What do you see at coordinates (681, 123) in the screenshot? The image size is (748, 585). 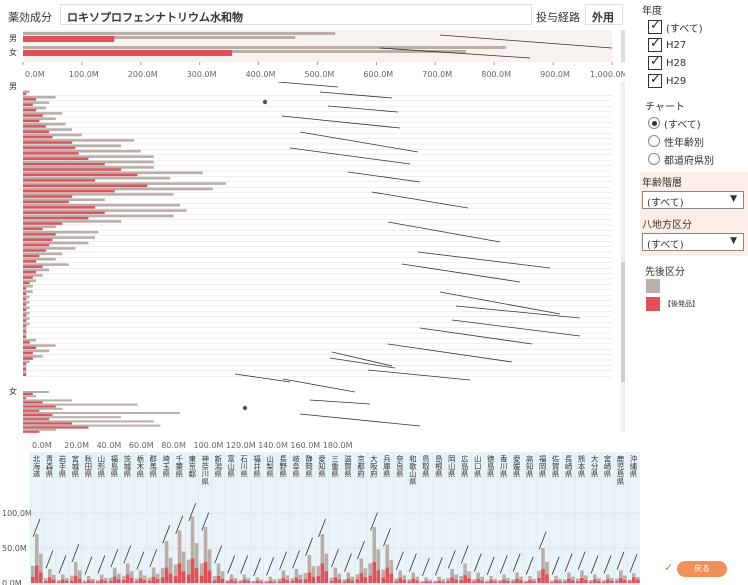 I see `chart-option-all: (すべて)` at bounding box center [681, 123].